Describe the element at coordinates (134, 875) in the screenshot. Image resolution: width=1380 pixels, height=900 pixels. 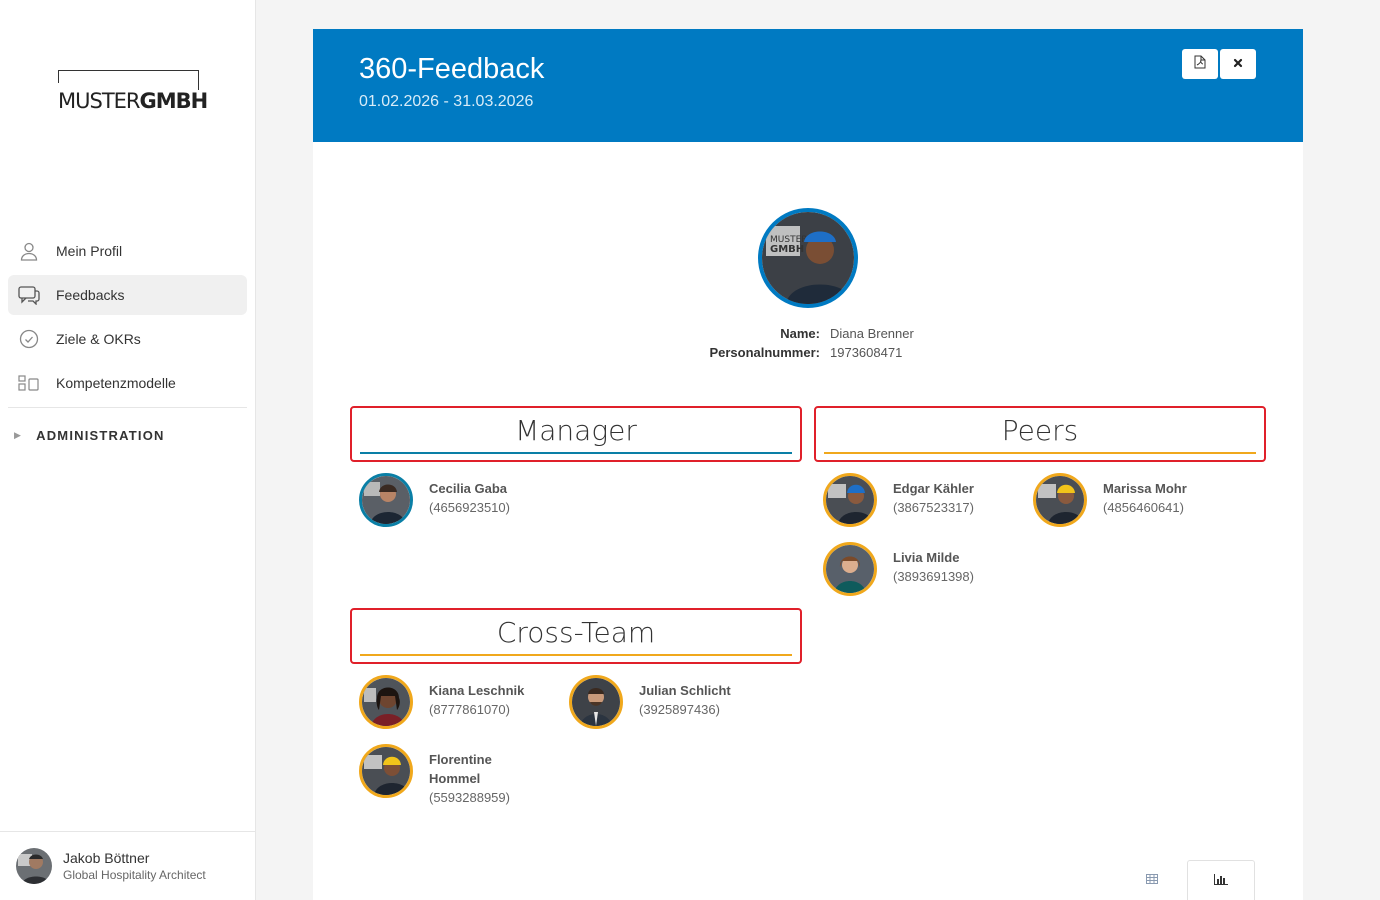
I see `user-role: Global Hospitality Architect` at that location.